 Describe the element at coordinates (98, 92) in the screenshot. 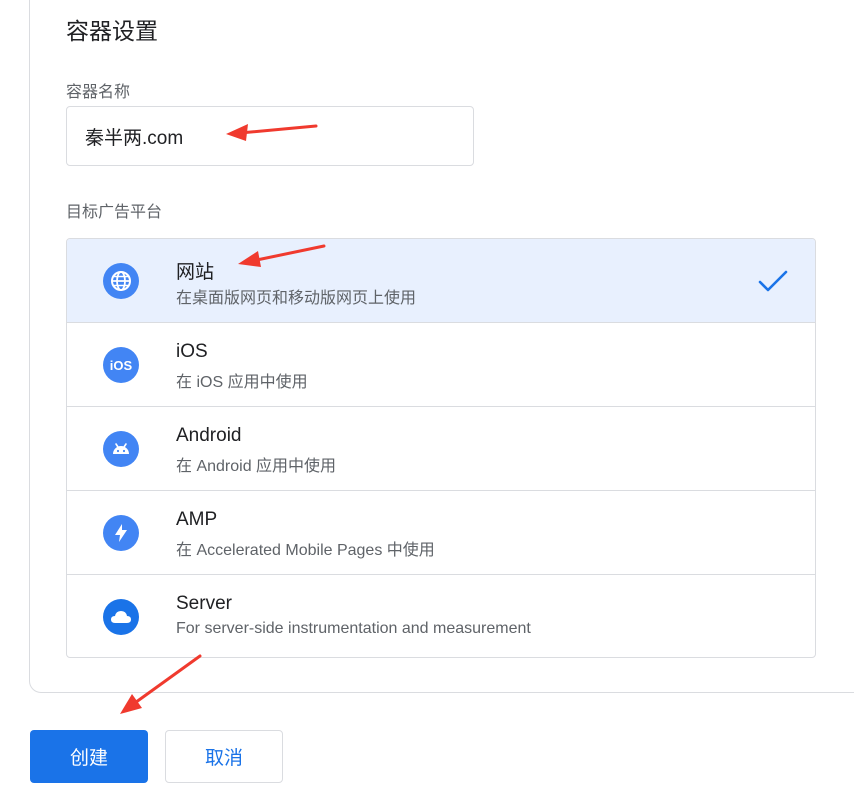

I see `container-name-label: 容器名称` at that location.